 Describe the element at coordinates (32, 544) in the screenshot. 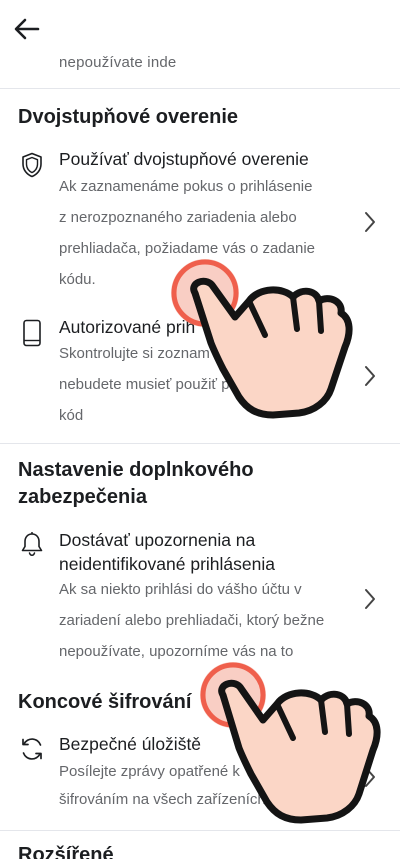

I see `bell-icon` at that location.